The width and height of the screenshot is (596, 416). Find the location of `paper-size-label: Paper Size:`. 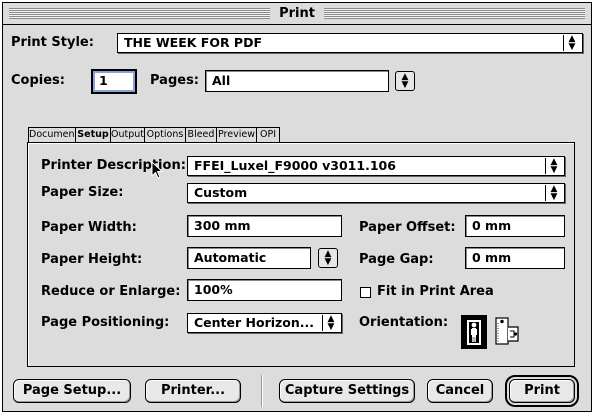

paper-size-label: Paper Size: is located at coordinates (82, 192).